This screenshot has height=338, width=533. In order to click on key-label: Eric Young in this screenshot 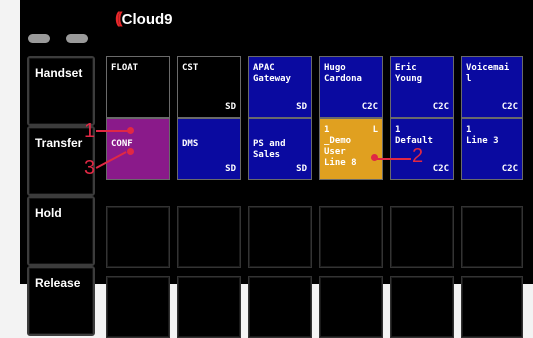, I will do `click(409, 73)`.